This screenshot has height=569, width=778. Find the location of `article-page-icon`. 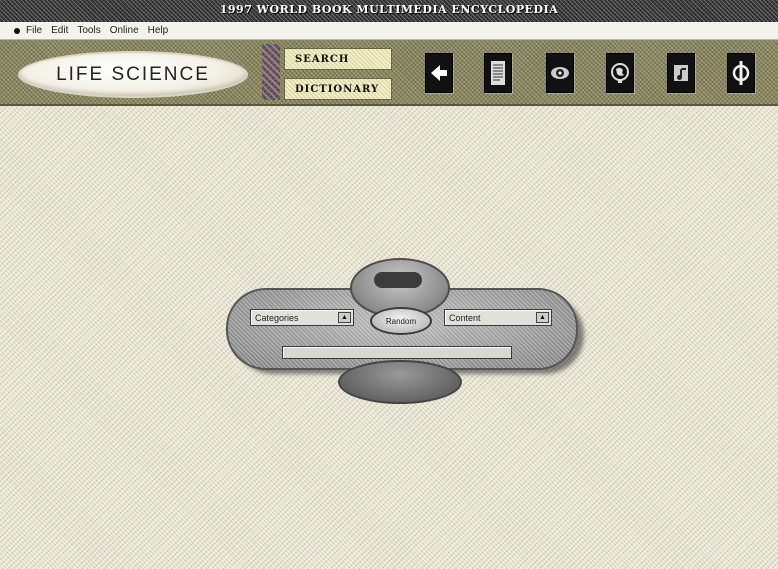

article-page-icon is located at coordinates (498, 73).